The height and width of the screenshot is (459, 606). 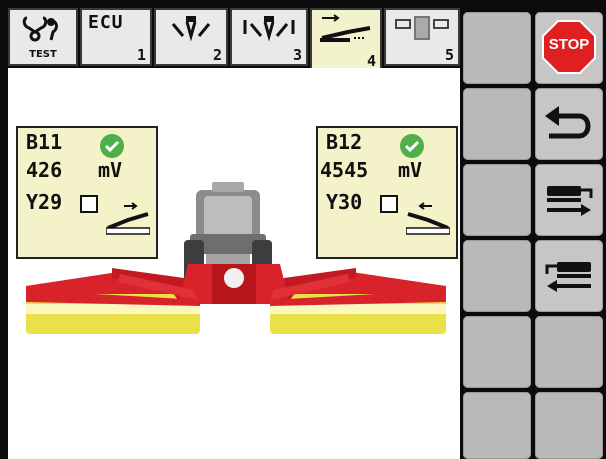 I want to click on tab-number: 3, so click(x=297, y=55).